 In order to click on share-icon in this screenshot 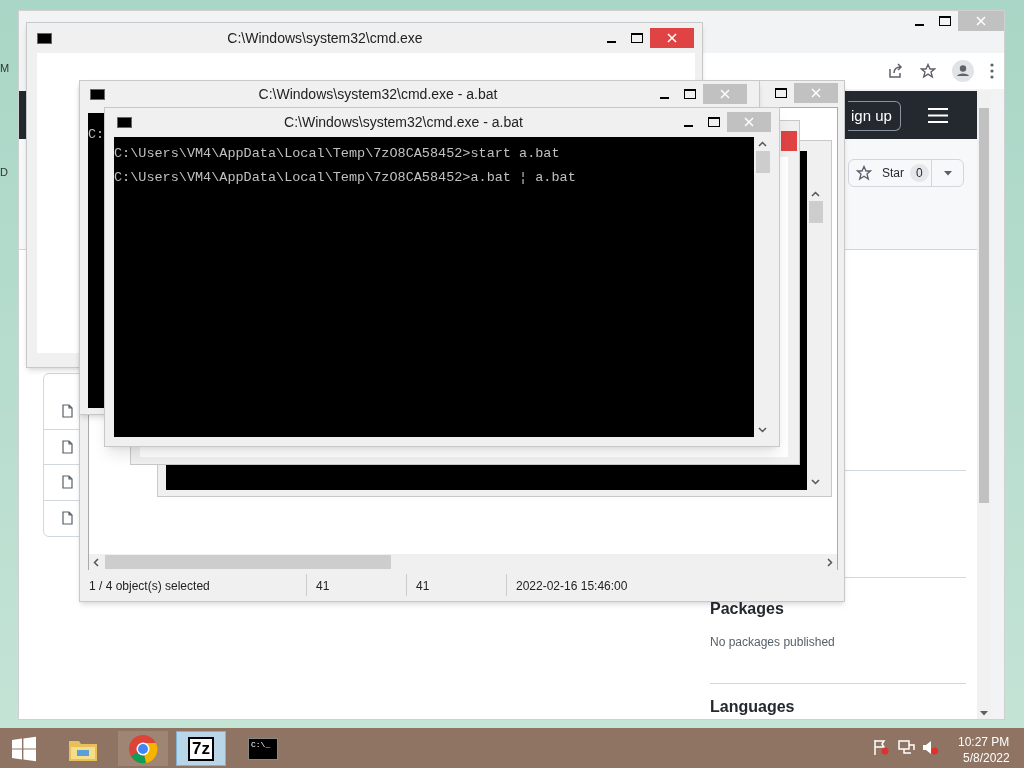, I will do `click(896, 71)`.